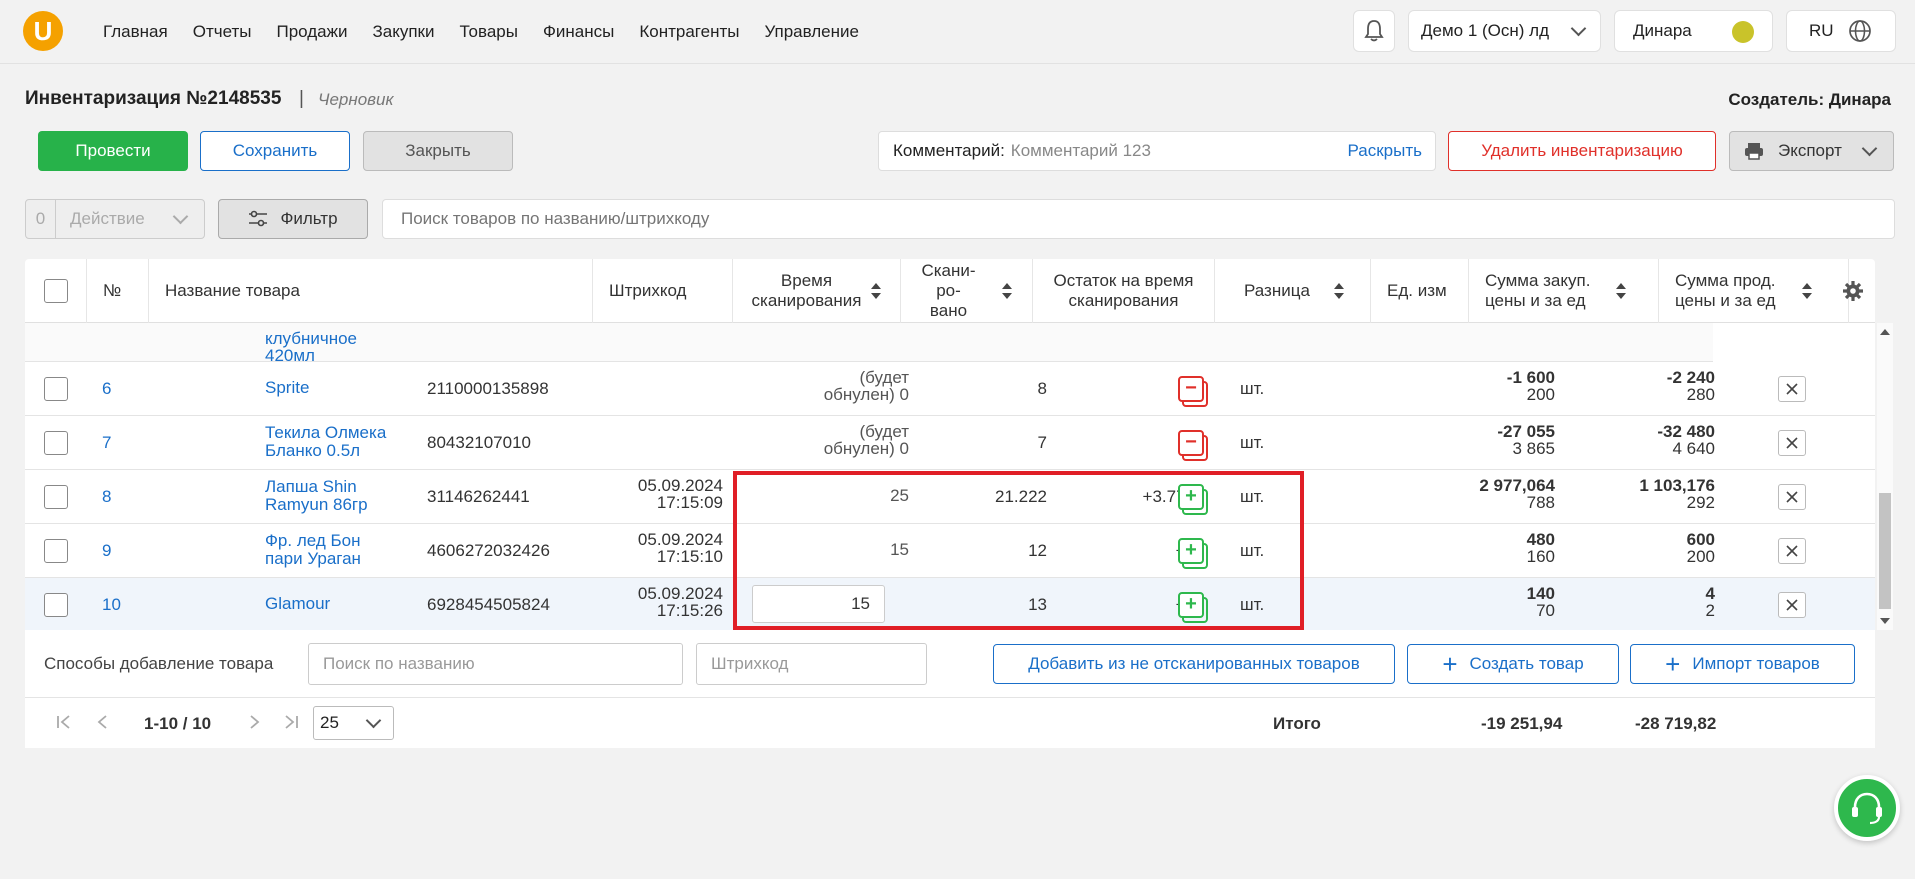  I want to click on support-chat-button, so click(1867, 808).